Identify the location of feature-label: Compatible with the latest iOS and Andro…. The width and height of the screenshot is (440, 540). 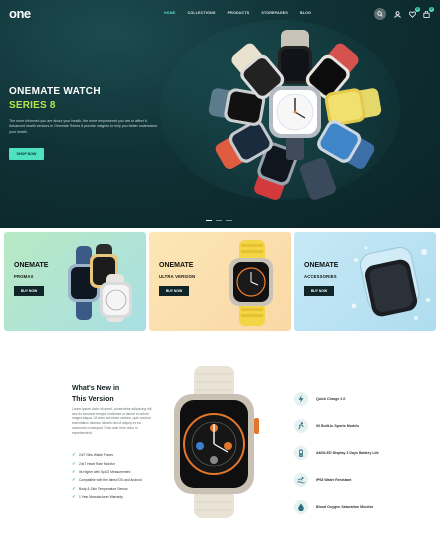
(110, 480).